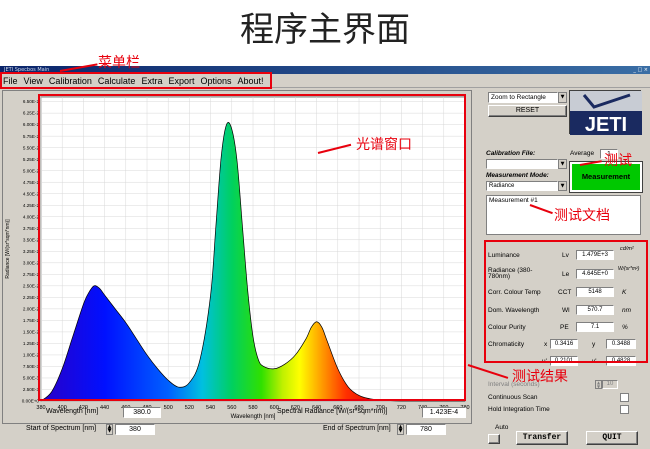  Describe the element at coordinates (31, 389) in the screenshot. I see `y-tick-label: 2.50E-3` at that location.